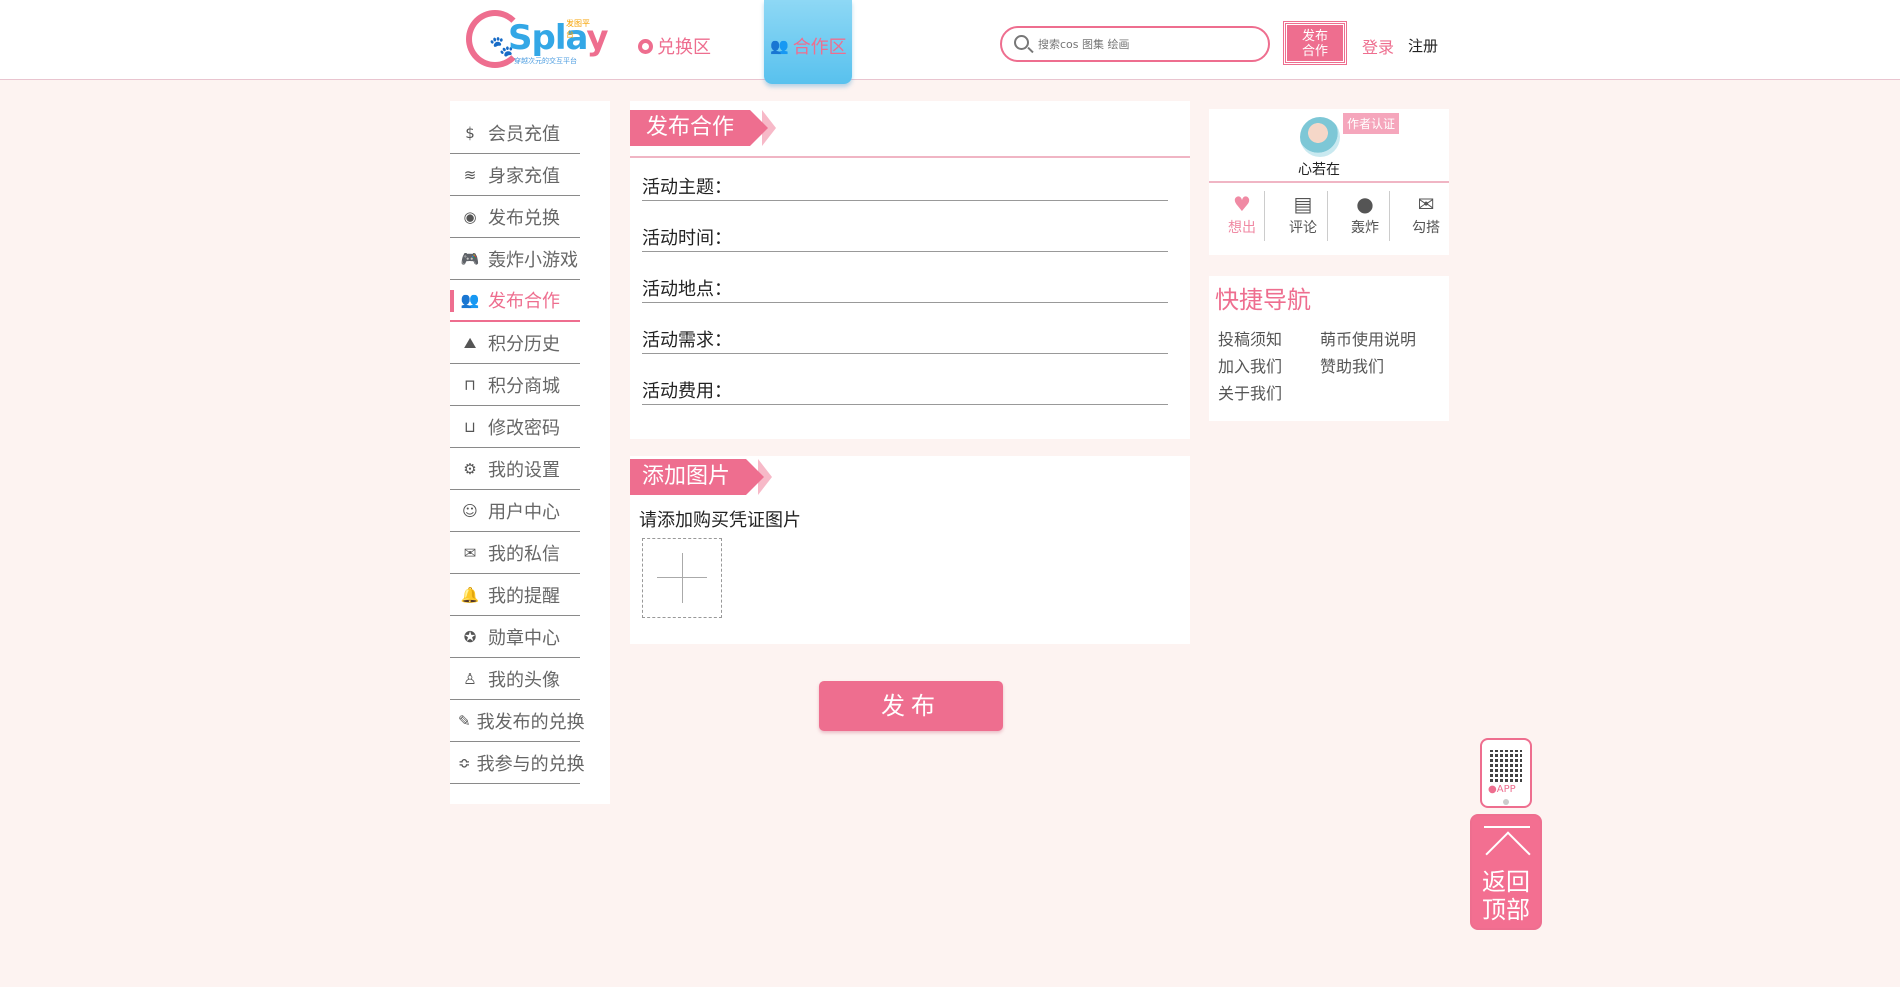  Describe the element at coordinates (1492, 789) in the screenshot. I see `apple-icon: ●` at that location.